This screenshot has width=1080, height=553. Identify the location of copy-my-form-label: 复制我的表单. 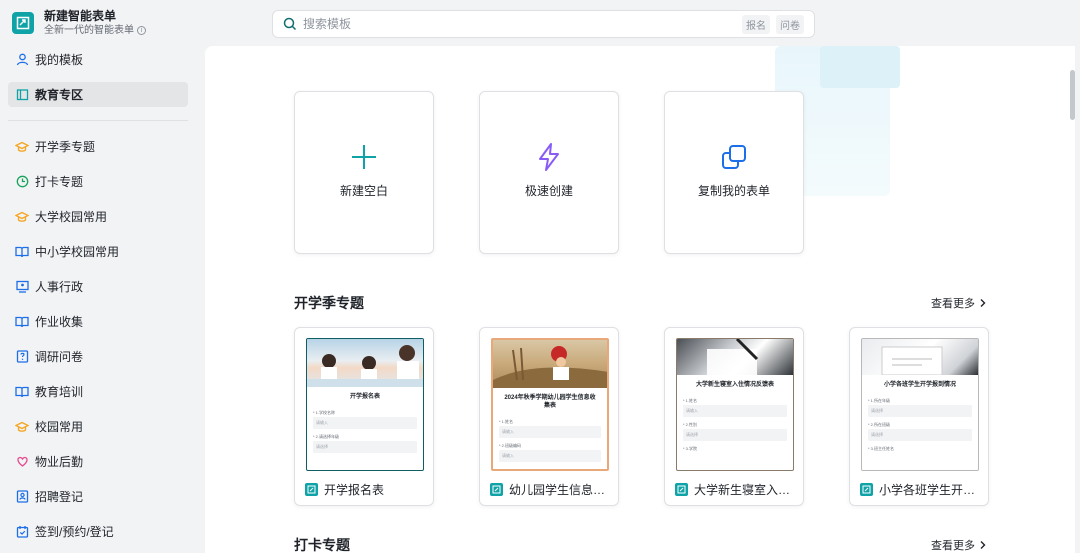
(733, 191).